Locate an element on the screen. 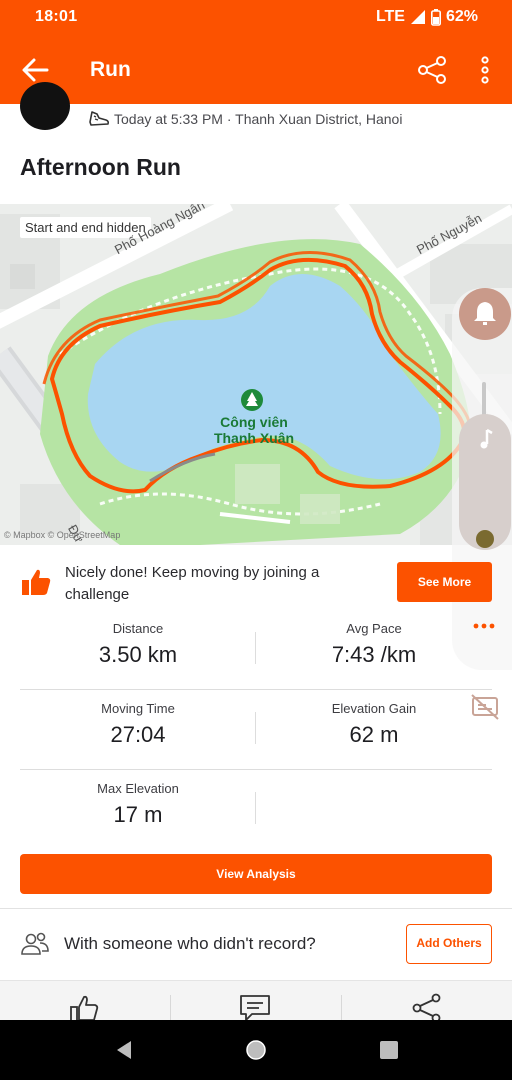  nav-recents-icon is located at coordinates (389, 1050).